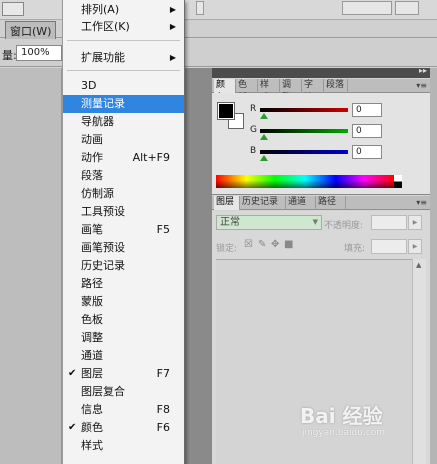 The width and height of the screenshot is (437, 464). I want to click on menu-item: 路径, so click(123, 284).